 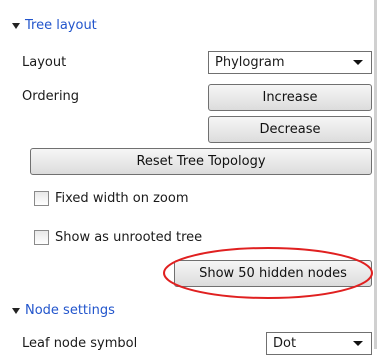 I want to click on increase-button-label: Increase, so click(x=290, y=97).